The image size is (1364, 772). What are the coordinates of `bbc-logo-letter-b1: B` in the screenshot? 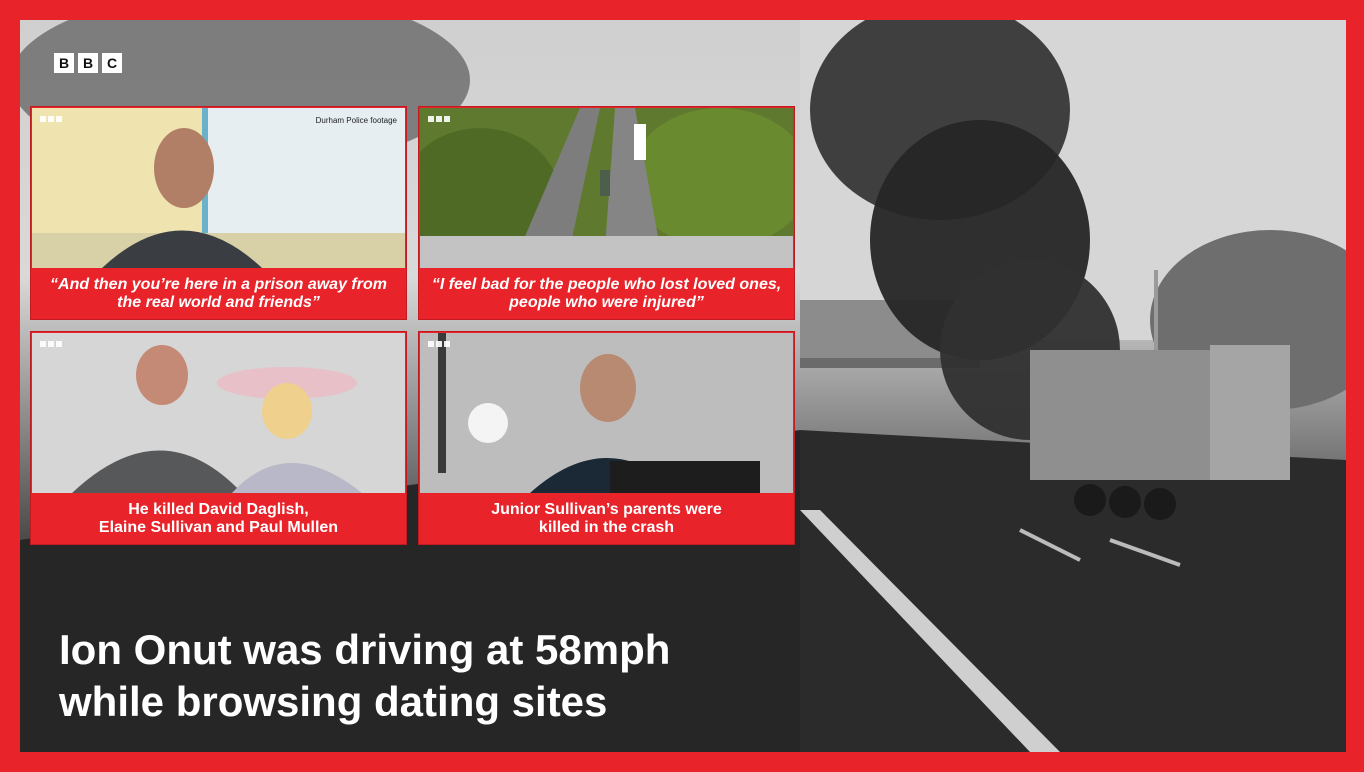 It's located at (64, 63).